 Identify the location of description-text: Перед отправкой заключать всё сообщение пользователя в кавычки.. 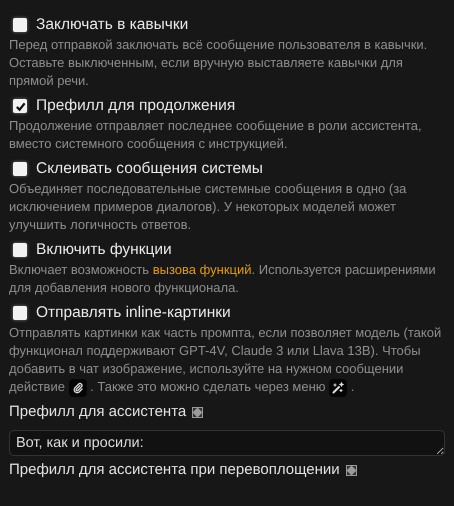
(218, 45).